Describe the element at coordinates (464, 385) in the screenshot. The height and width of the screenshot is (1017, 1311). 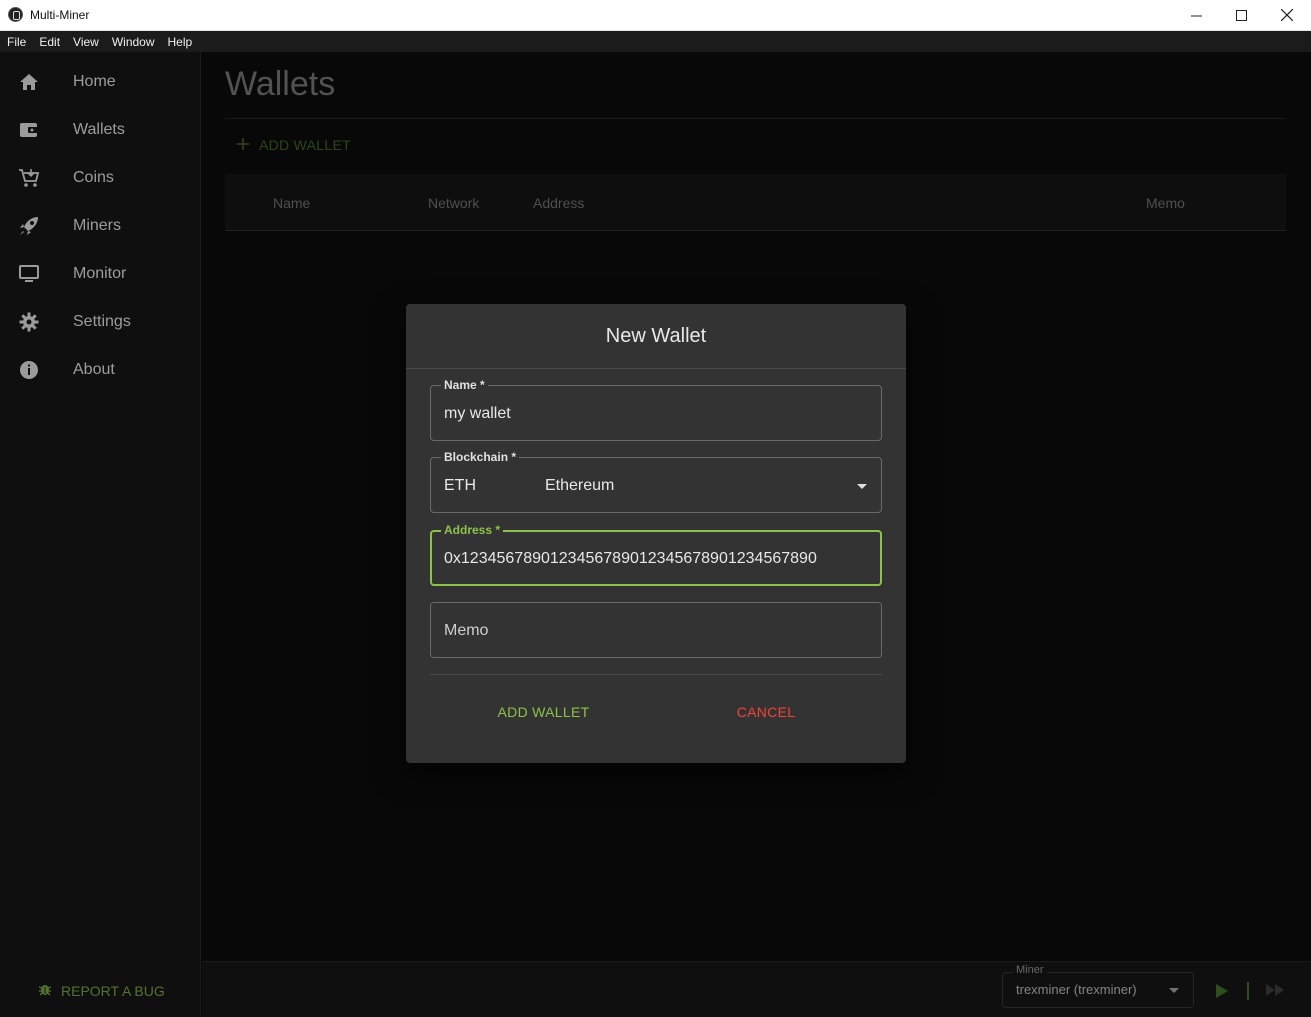
I see `name-field-label: Name *` at that location.